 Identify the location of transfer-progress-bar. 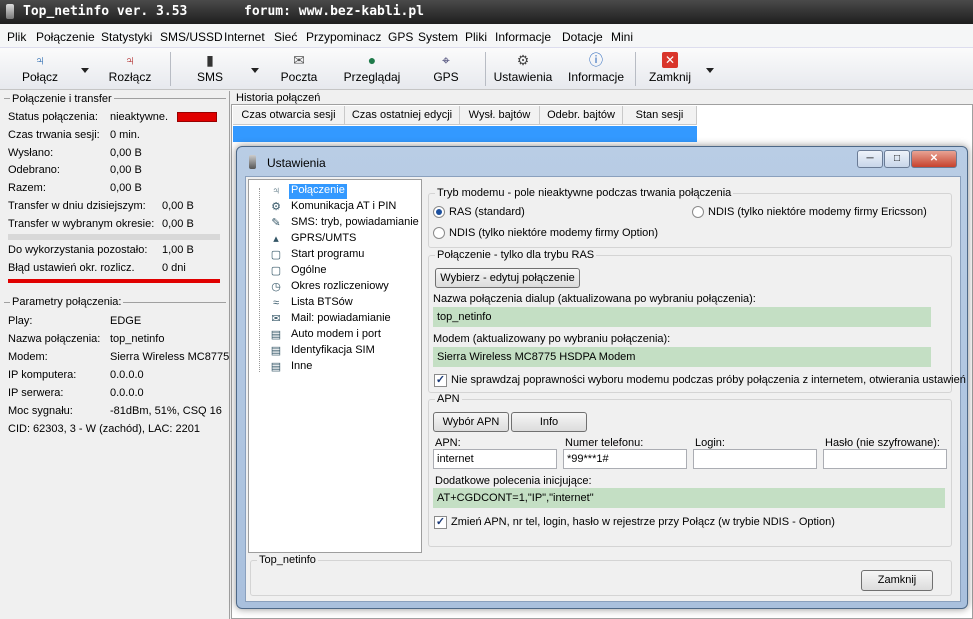
(114, 237).